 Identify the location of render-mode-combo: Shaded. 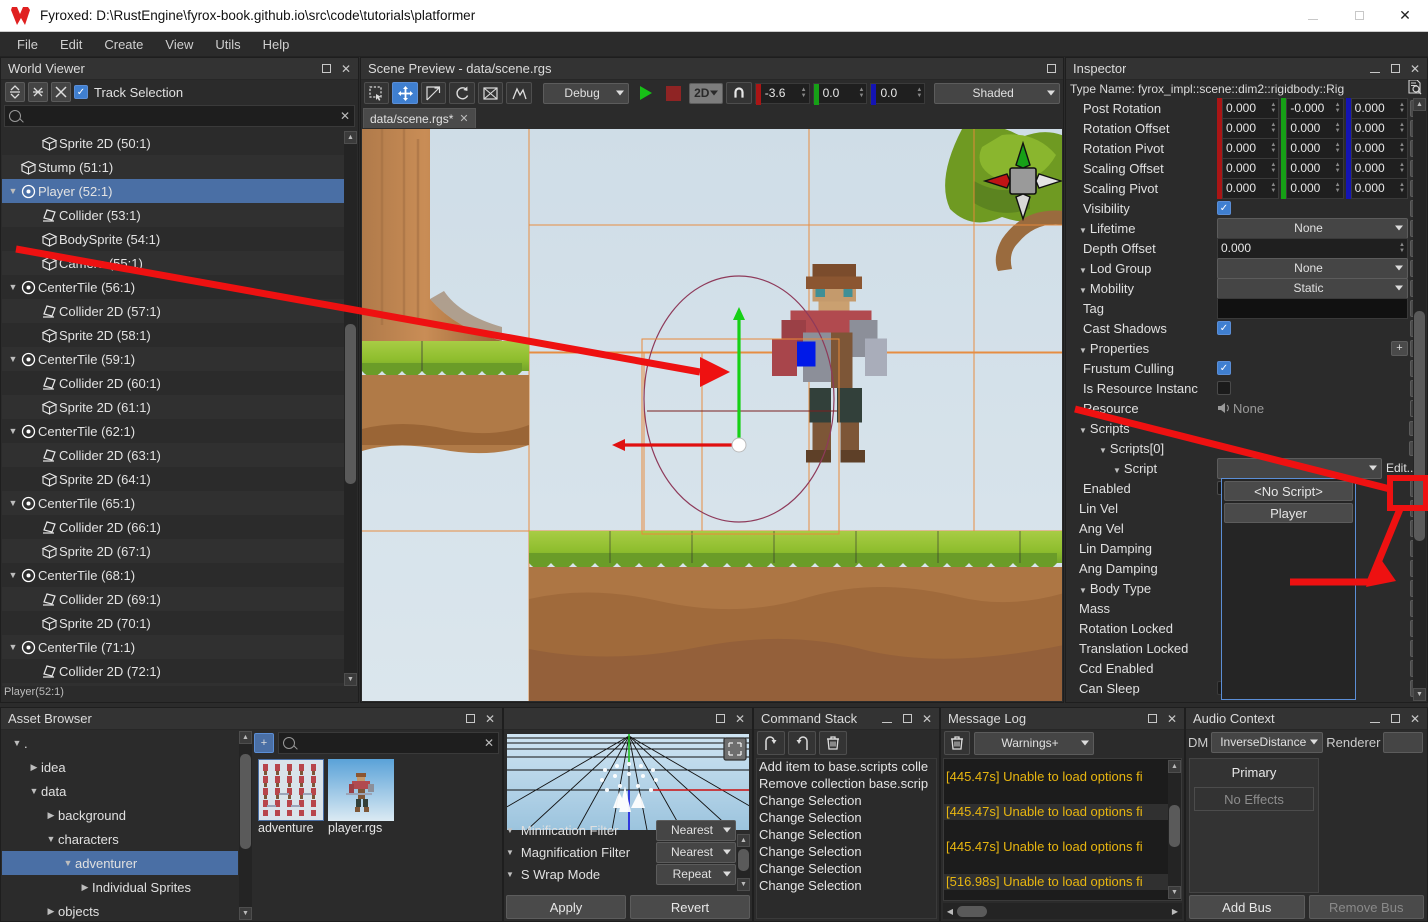
(997, 93).